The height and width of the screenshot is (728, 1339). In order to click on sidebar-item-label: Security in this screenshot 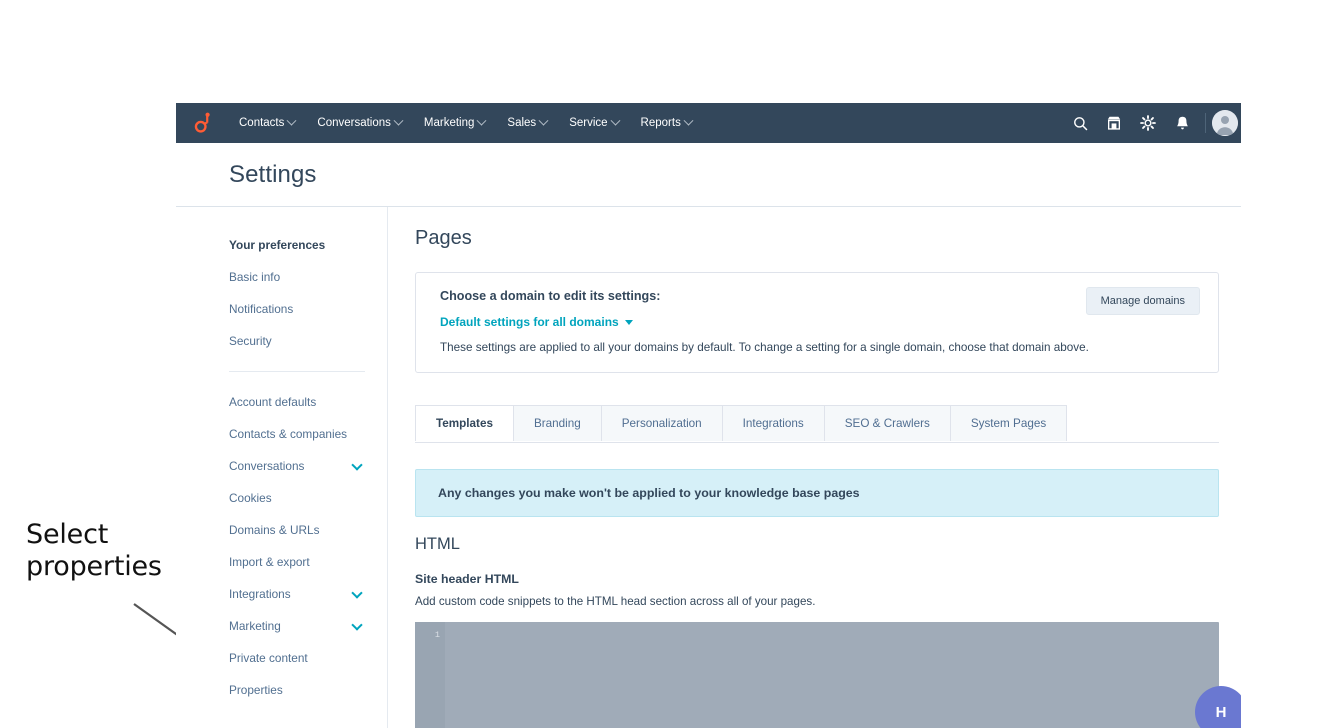, I will do `click(250, 341)`.